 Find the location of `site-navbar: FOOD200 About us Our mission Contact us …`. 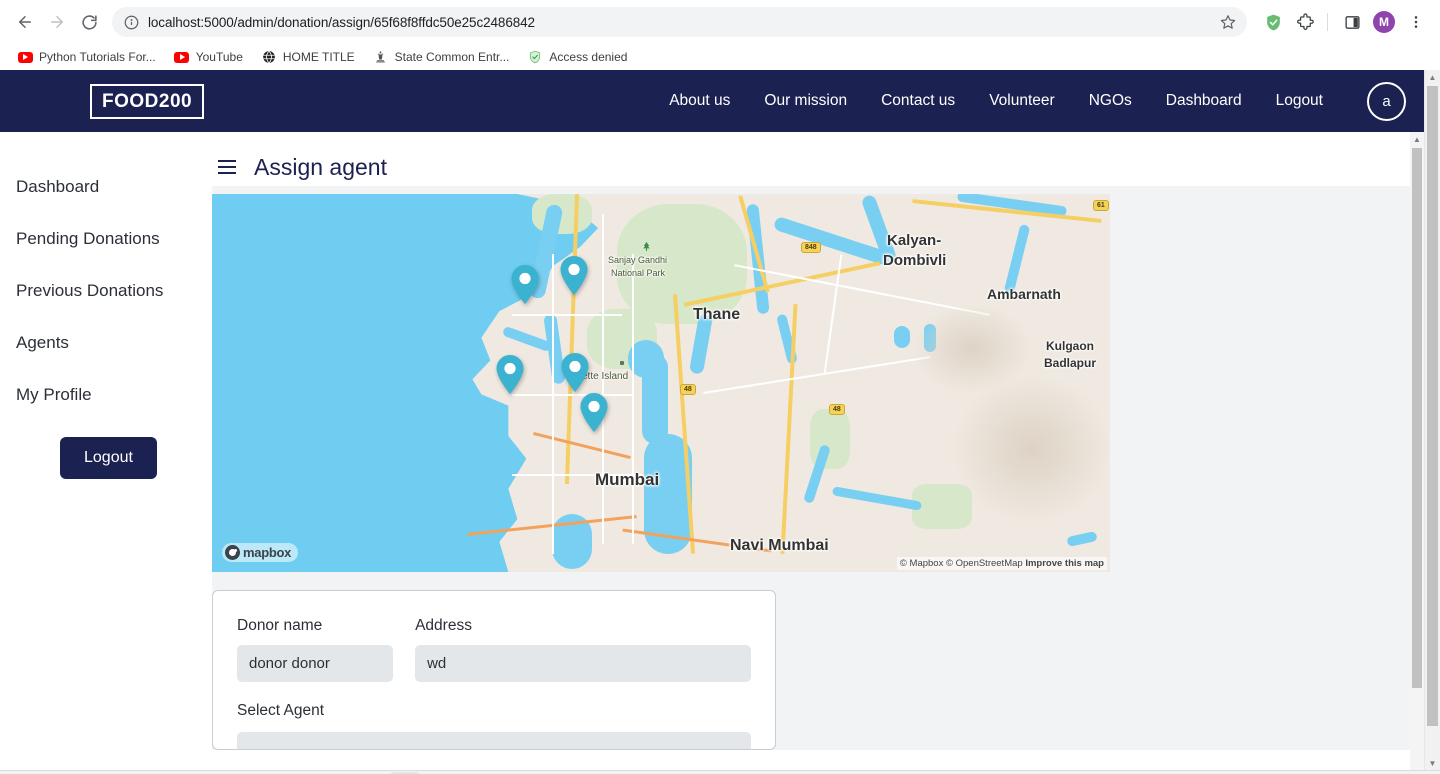

site-navbar: FOOD200 About us Our mission Contact us … is located at coordinates (712, 101).